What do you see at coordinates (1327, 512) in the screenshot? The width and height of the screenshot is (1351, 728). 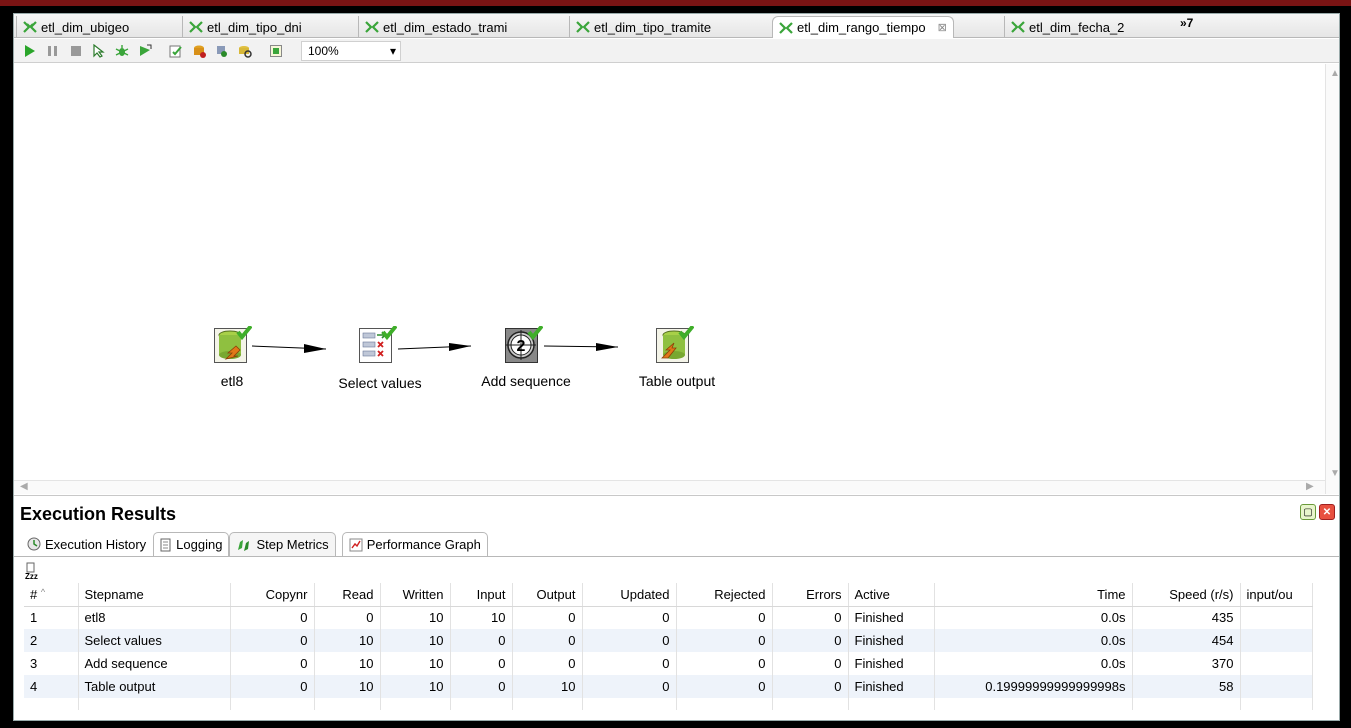 I see `close-icon: ✕` at bounding box center [1327, 512].